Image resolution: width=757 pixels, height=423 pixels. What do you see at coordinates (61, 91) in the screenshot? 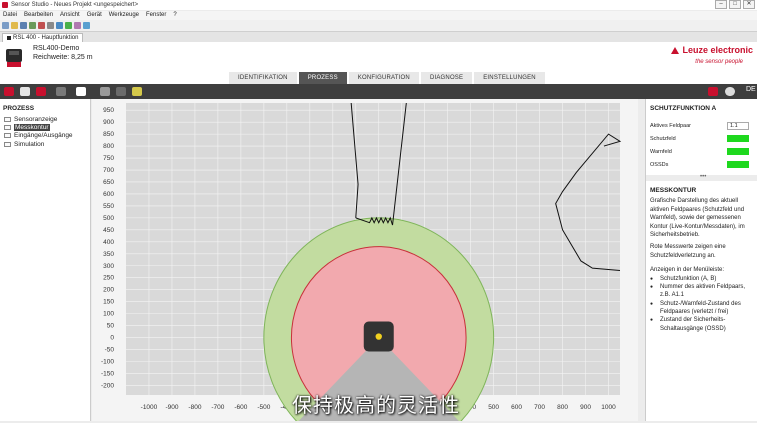
I see `zoom-icon` at bounding box center [61, 91].